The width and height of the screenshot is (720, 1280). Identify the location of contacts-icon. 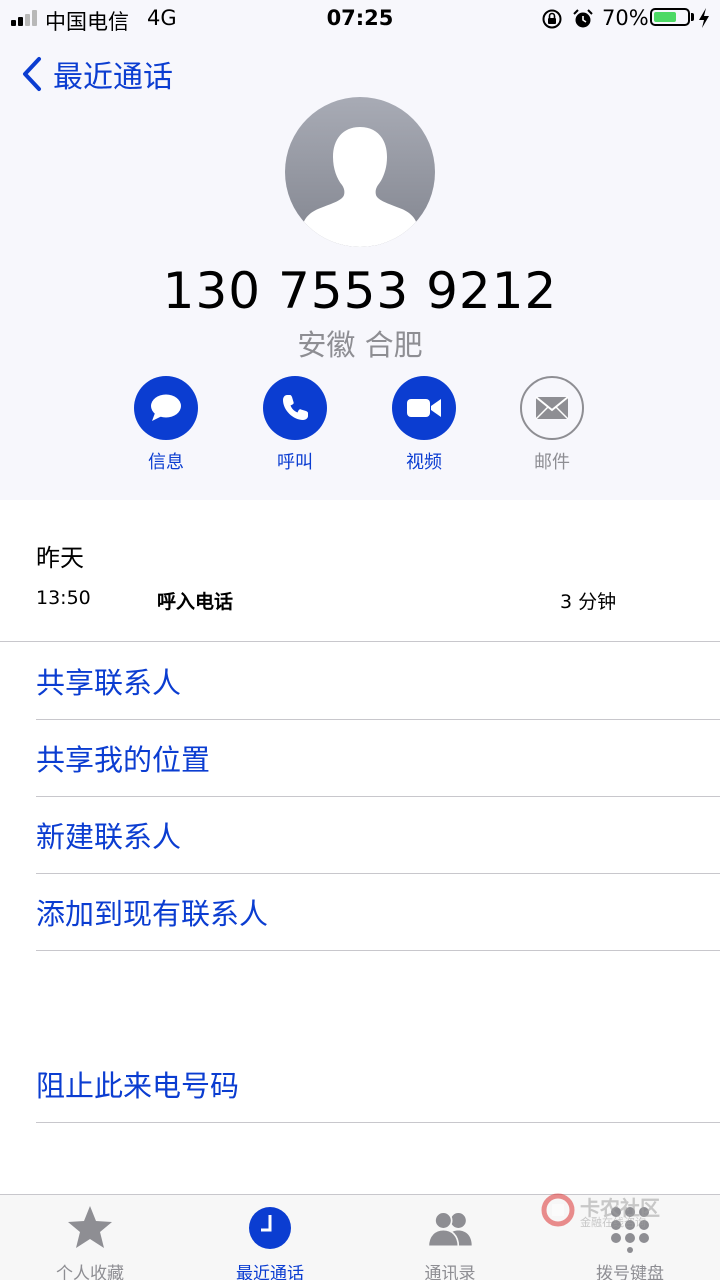
(449, 1229).